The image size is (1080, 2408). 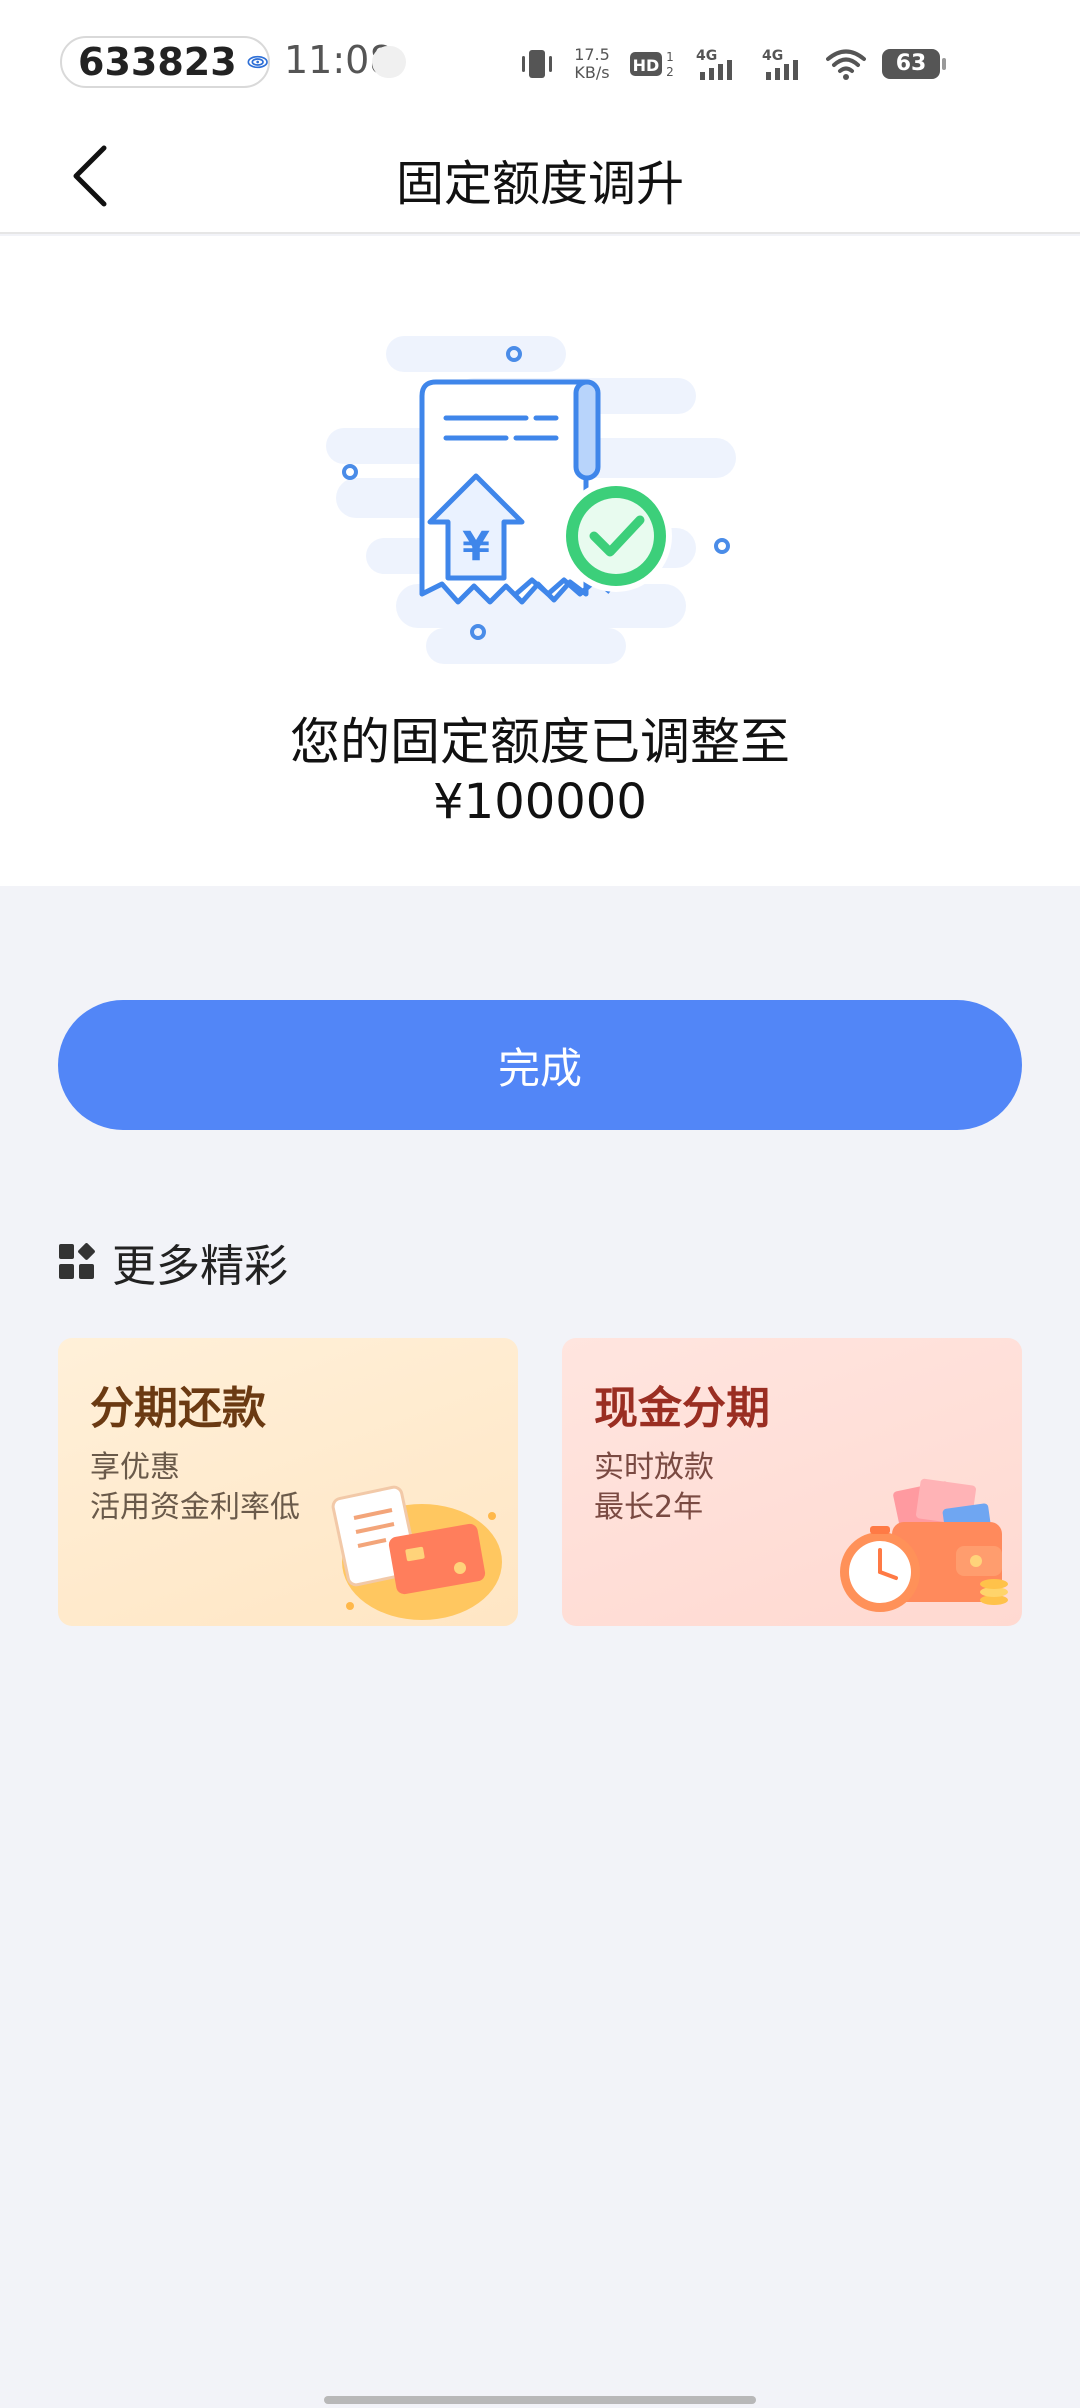 What do you see at coordinates (592, 72) in the screenshot?
I see `network-speed-unit: KB/s` at bounding box center [592, 72].